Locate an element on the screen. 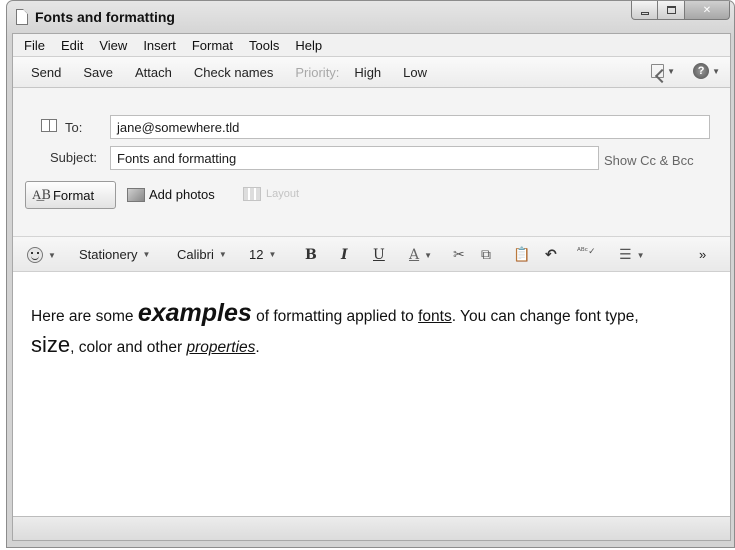 The image size is (735, 550). add-photos-button: Add photos is located at coordinates (171, 194).